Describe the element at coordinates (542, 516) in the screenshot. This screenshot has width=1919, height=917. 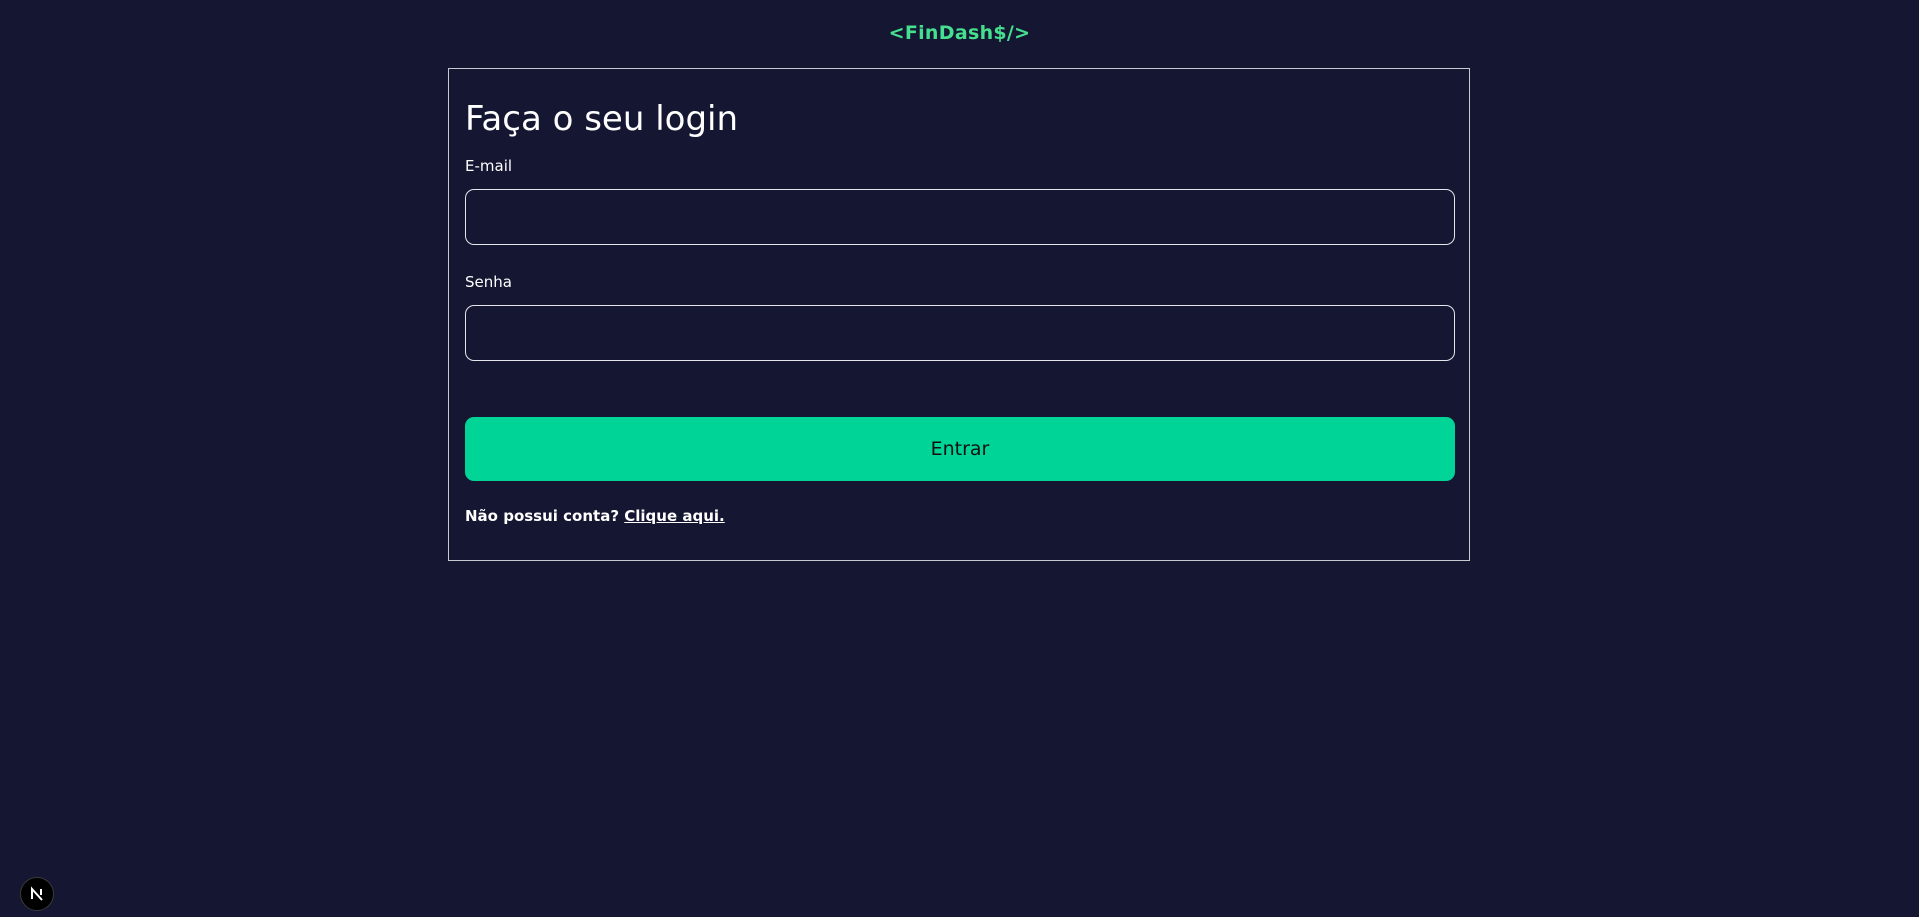
I see `signup-prompt: Não possui conta?` at that location.